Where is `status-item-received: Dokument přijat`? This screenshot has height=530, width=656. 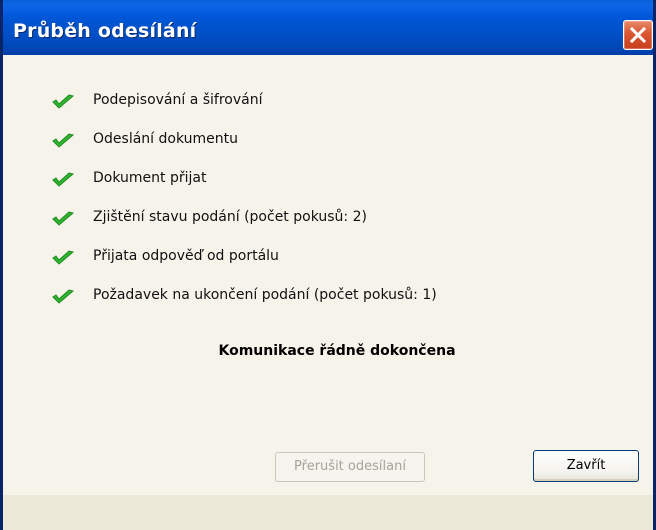
status-item-received: Dokument přijat is located at coordinates (331, 180).